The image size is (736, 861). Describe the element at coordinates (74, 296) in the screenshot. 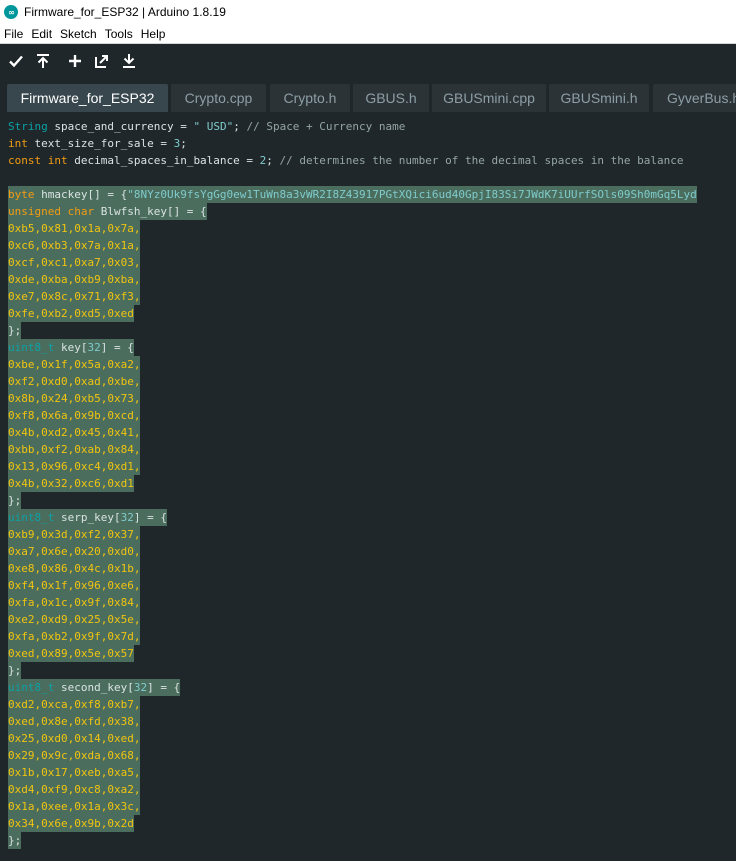

I see `code-line: 0xe7,0x8c,0x71,0xf3,` at that location.